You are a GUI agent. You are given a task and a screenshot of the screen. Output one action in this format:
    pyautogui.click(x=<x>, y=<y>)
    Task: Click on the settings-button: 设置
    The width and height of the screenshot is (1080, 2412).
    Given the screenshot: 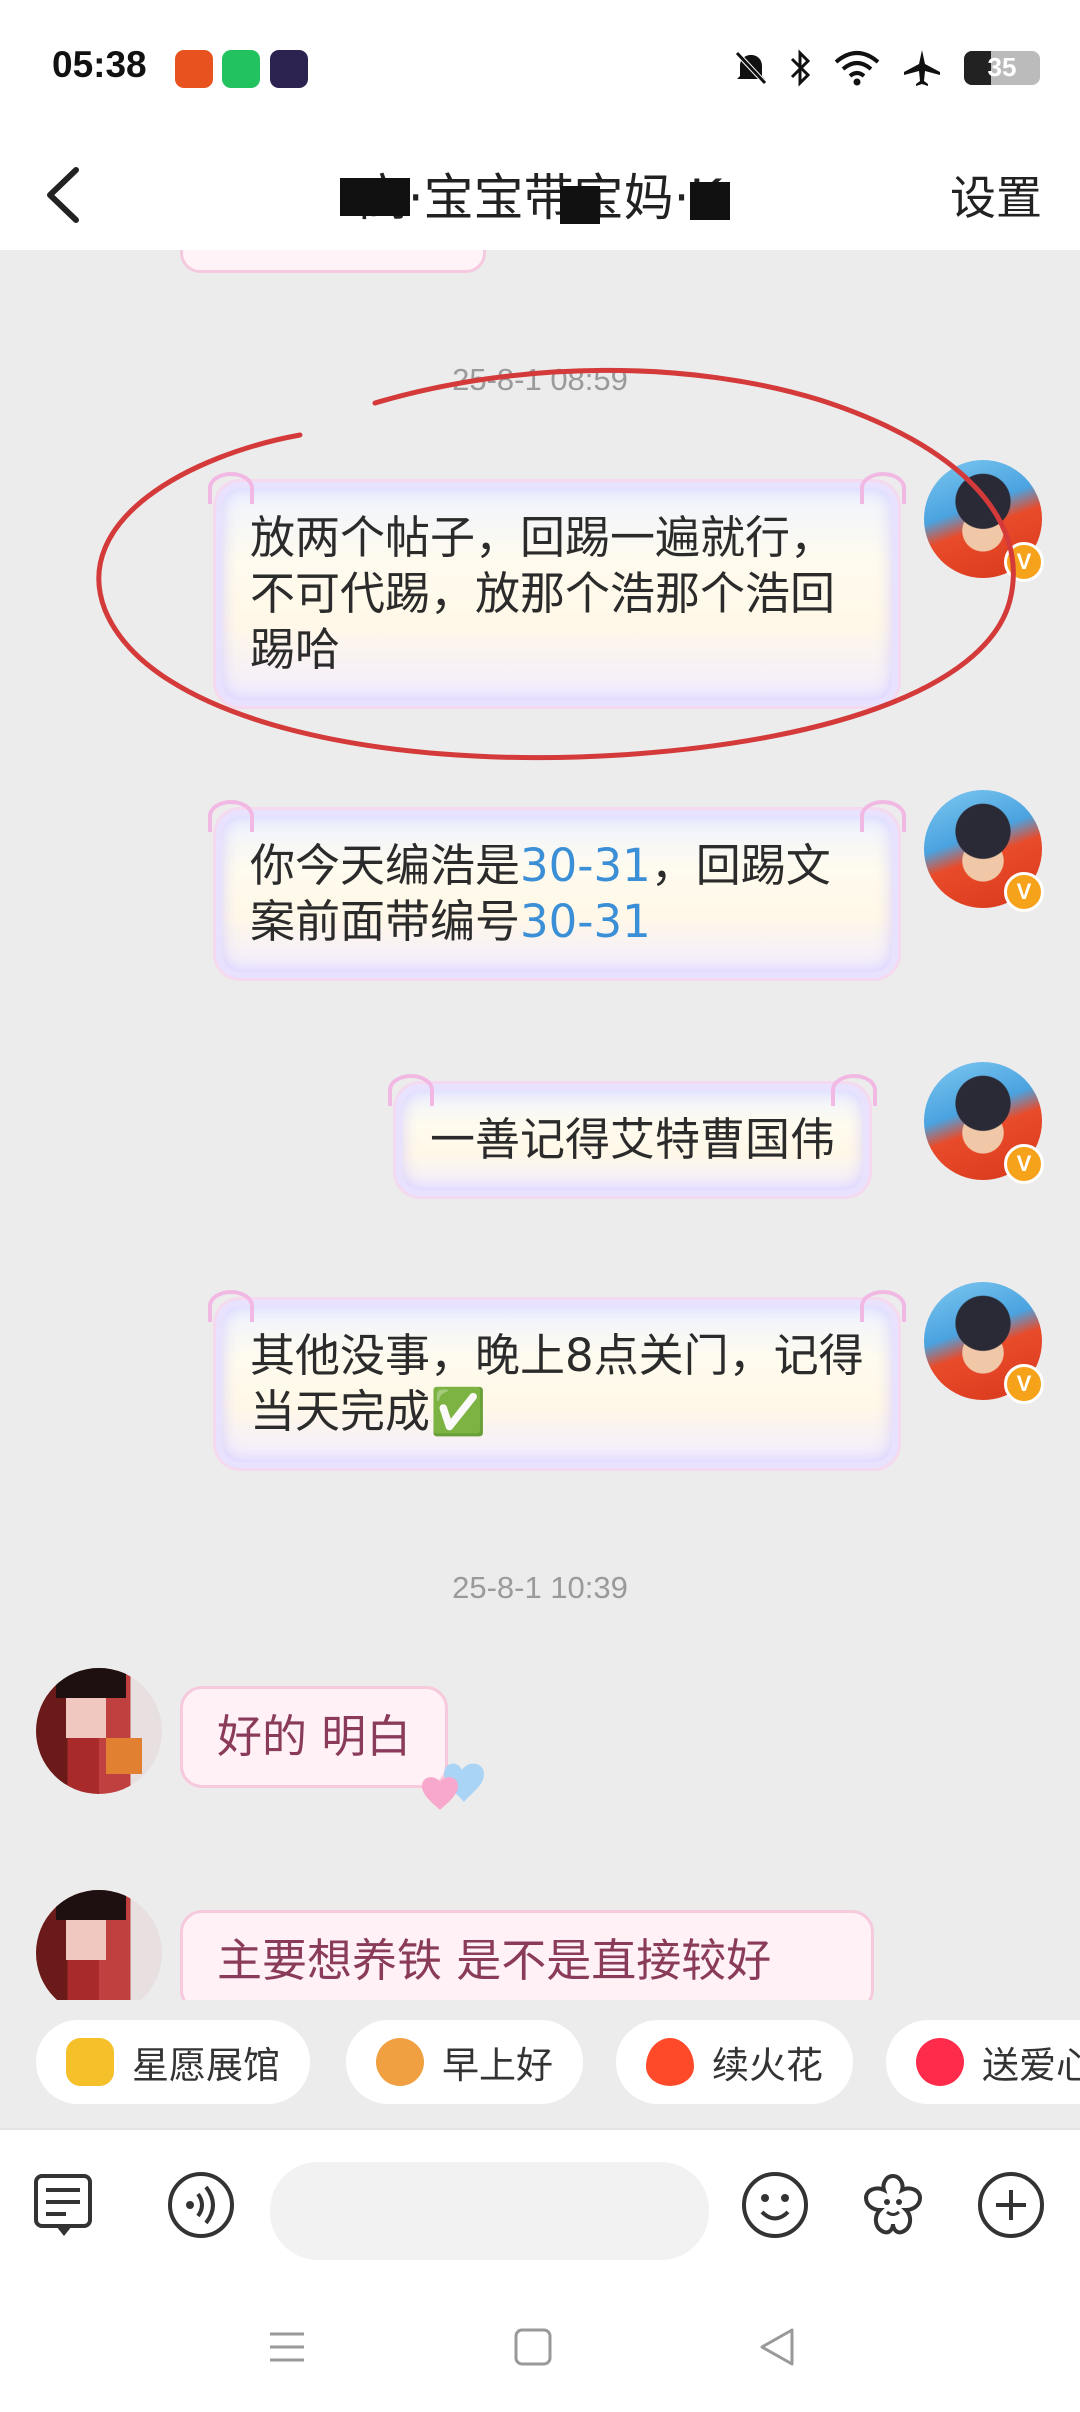 What is the action you would take?
    pyautogui.click(x=996, y=195)
    